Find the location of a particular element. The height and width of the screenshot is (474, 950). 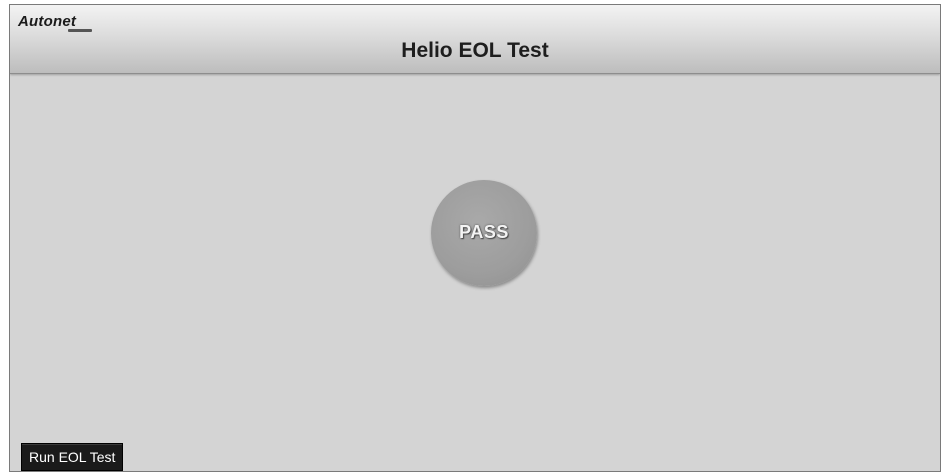

logo-text: Autonet is located at coordinates (47, 21).